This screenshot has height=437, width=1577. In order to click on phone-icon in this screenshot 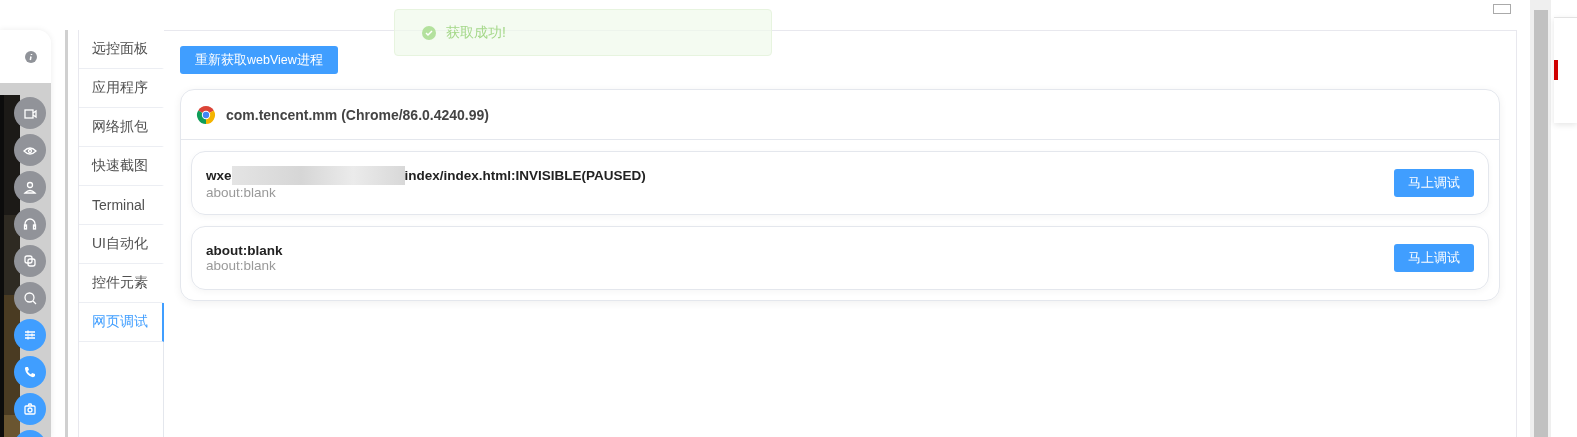, I will do `click(30, 372)`.